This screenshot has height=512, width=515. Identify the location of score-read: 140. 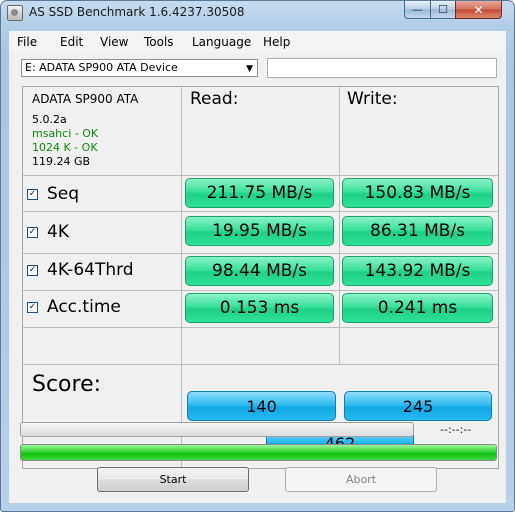
(261, 406).